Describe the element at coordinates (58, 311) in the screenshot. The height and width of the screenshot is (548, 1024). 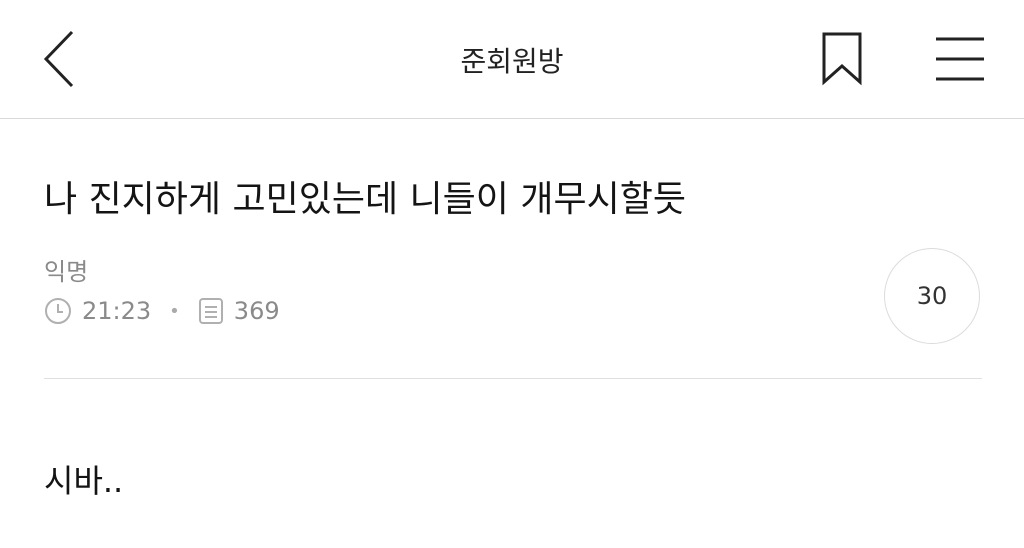
I see `clock-icon` at that location.